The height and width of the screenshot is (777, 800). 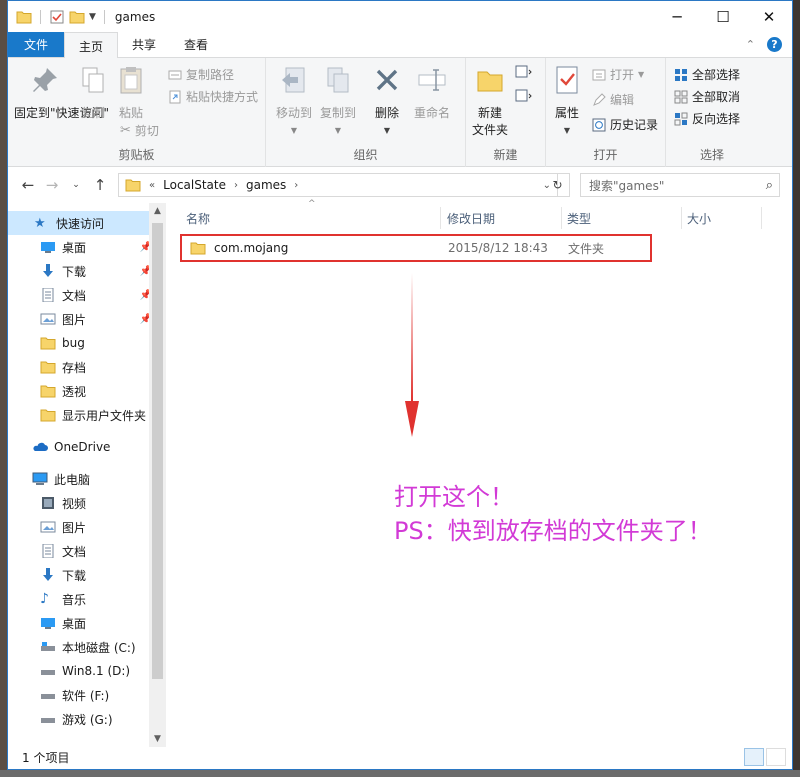 I want to click on refresh-button: ↻, so click(x=558, y=185).